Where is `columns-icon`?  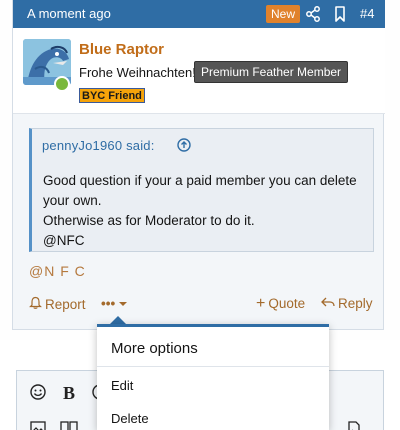
columns-icon is located at coordinates (69, 425).